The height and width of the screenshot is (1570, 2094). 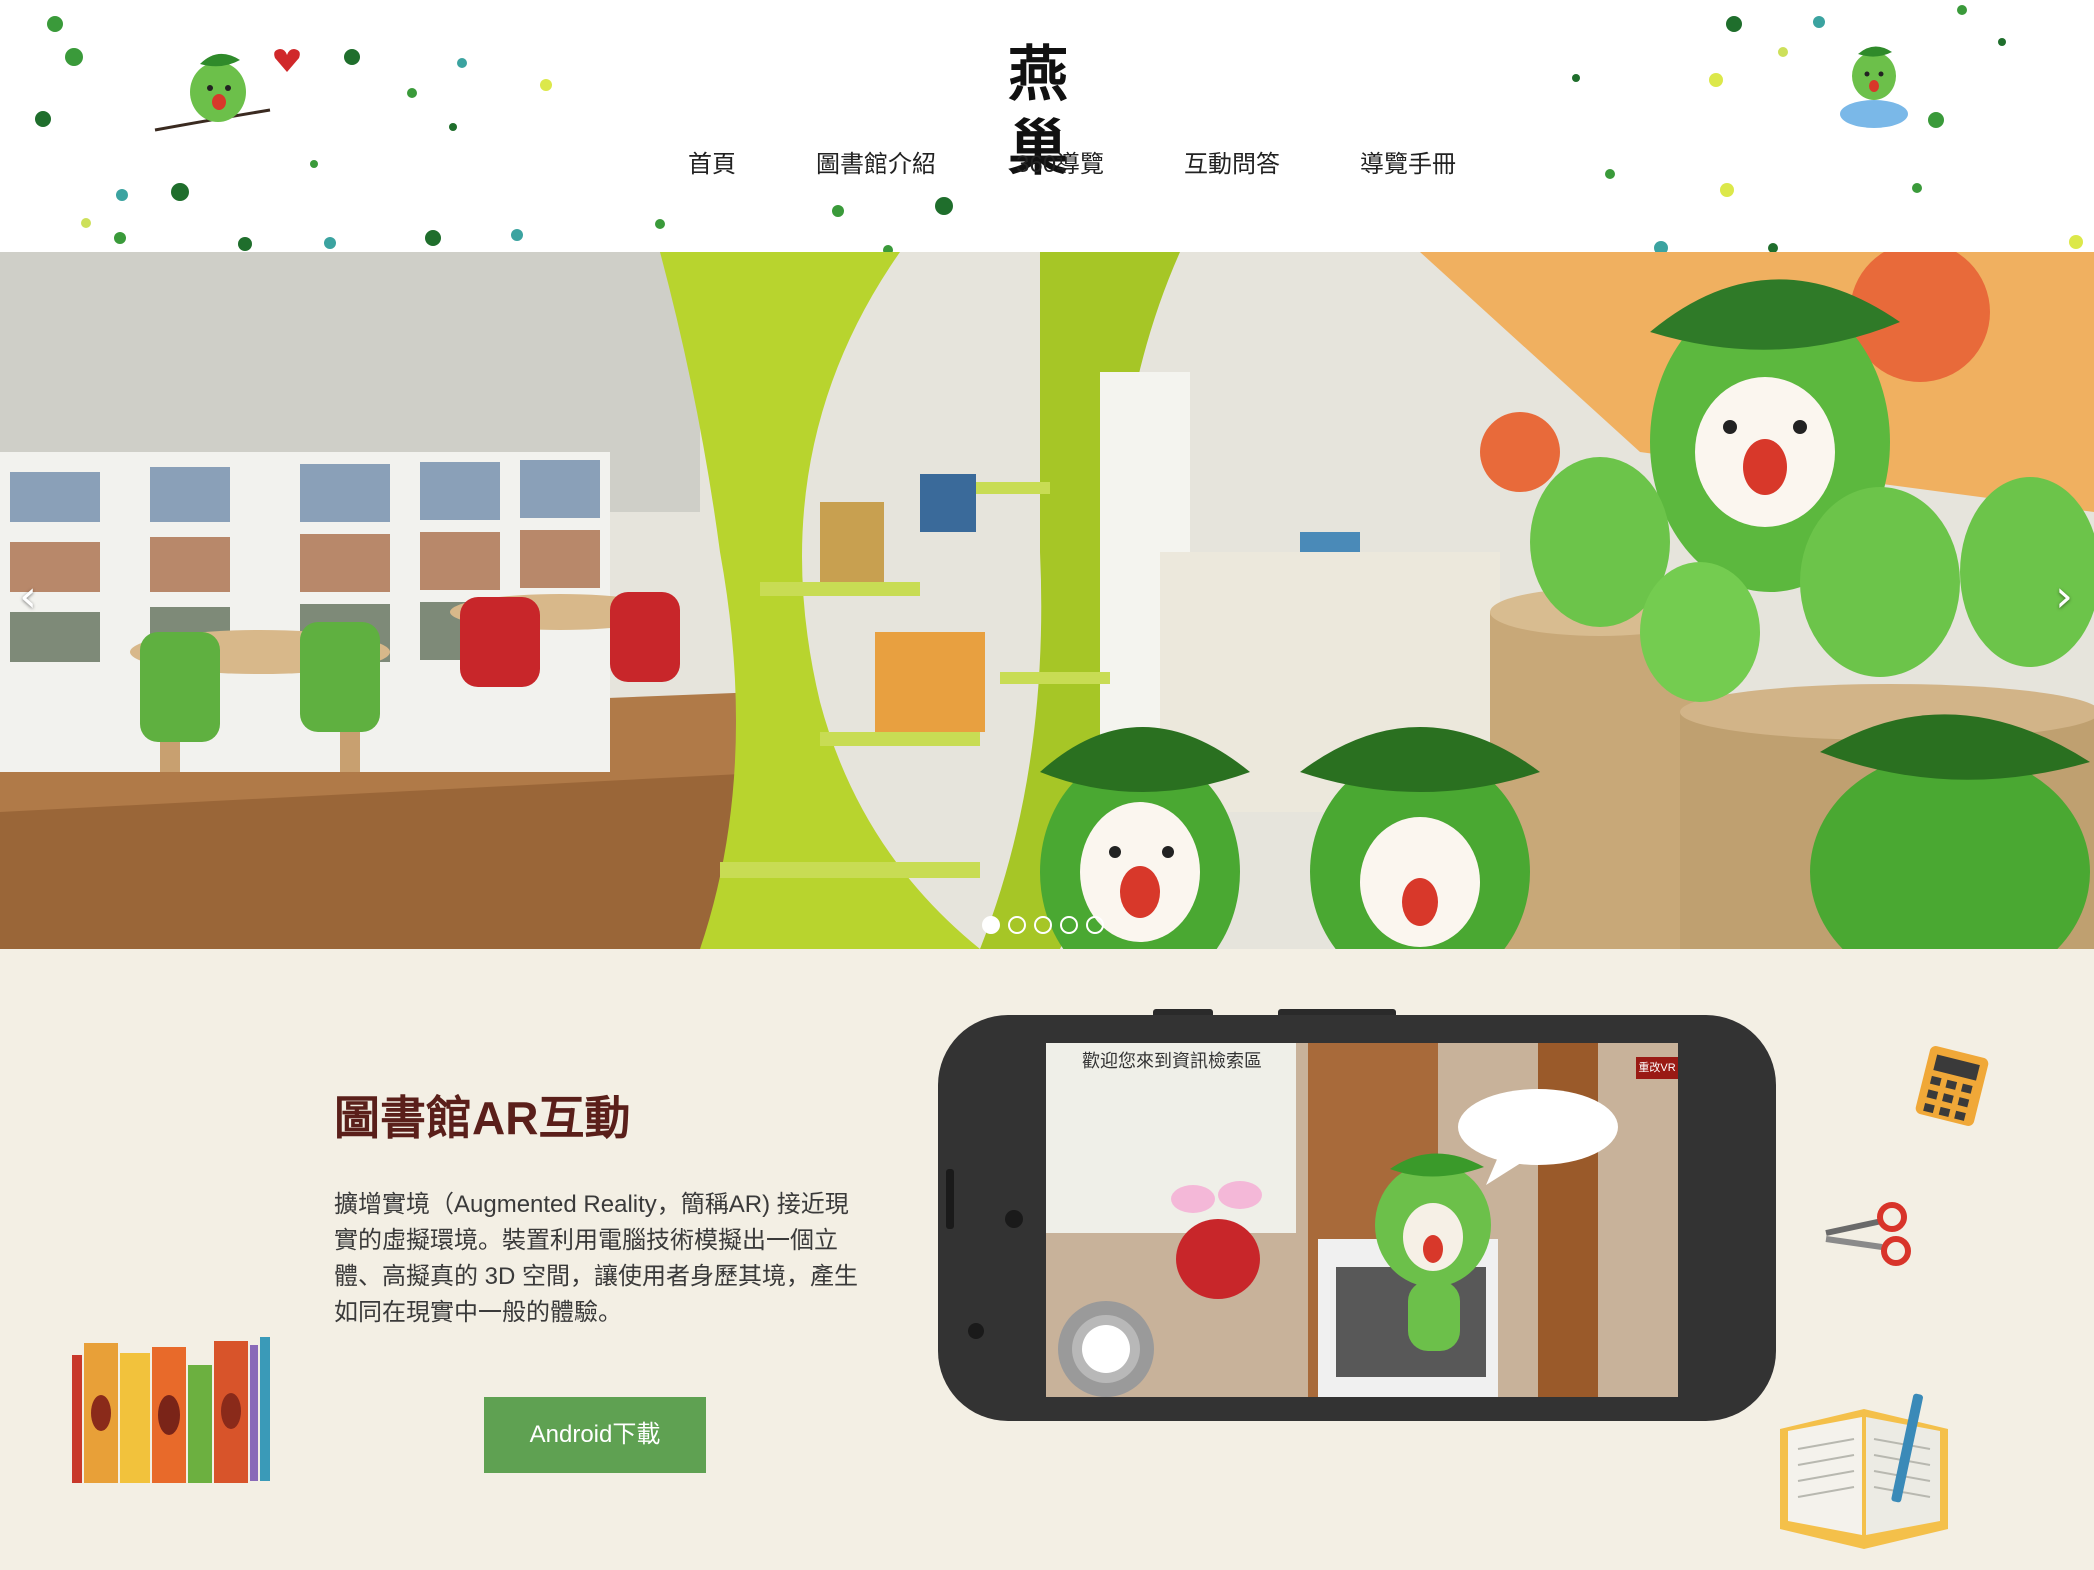 What do you see at coordinates (28, 597) in the screenshot?
I see `carousel-prev-button: ‹` at bounding box center [28, 597].